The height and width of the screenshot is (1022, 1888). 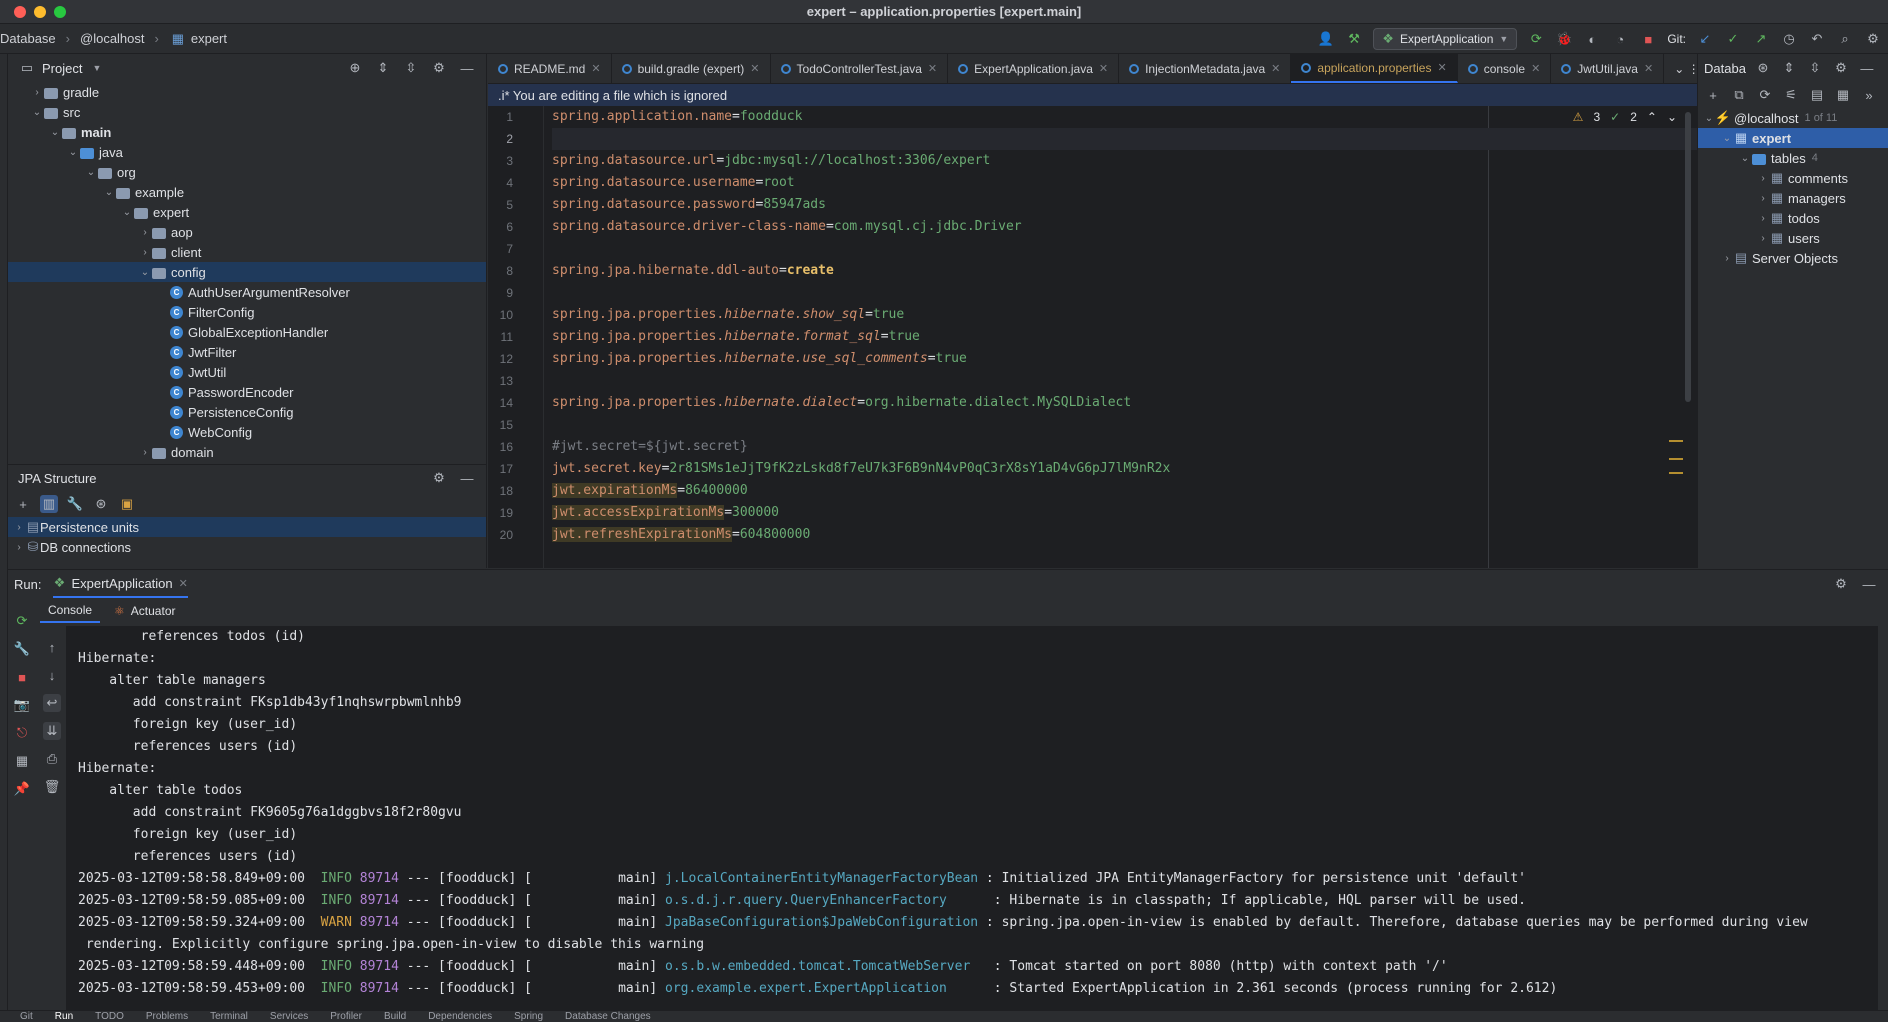 What do you see at coordinates (1817, 95) in the screenshot?
I see `table-icon: ▤` at bounding box center [1817, 95].